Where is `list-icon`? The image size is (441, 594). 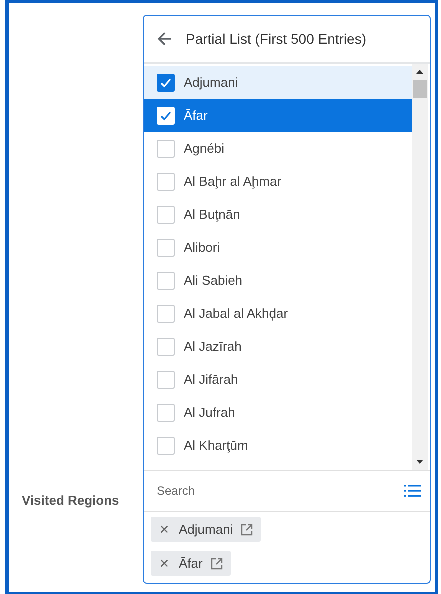 list-icon is located at coordinates (412, 491).